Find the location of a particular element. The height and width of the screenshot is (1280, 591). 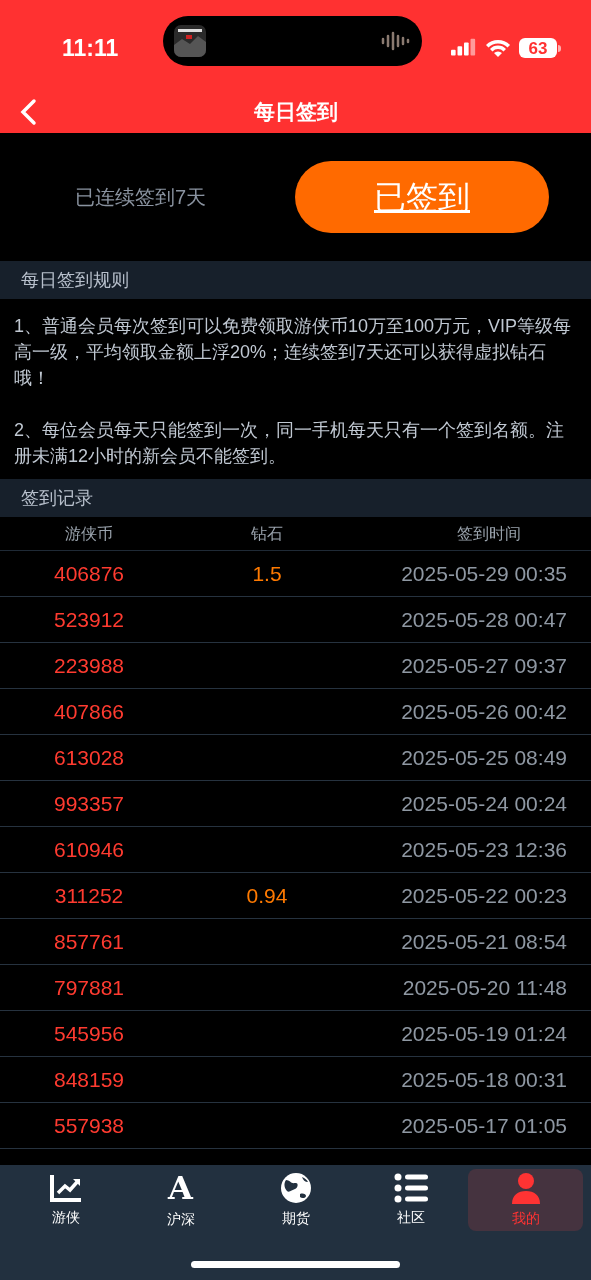

checkin-time: 2025-05-29 00:35 is located at coordinates (484, 573).